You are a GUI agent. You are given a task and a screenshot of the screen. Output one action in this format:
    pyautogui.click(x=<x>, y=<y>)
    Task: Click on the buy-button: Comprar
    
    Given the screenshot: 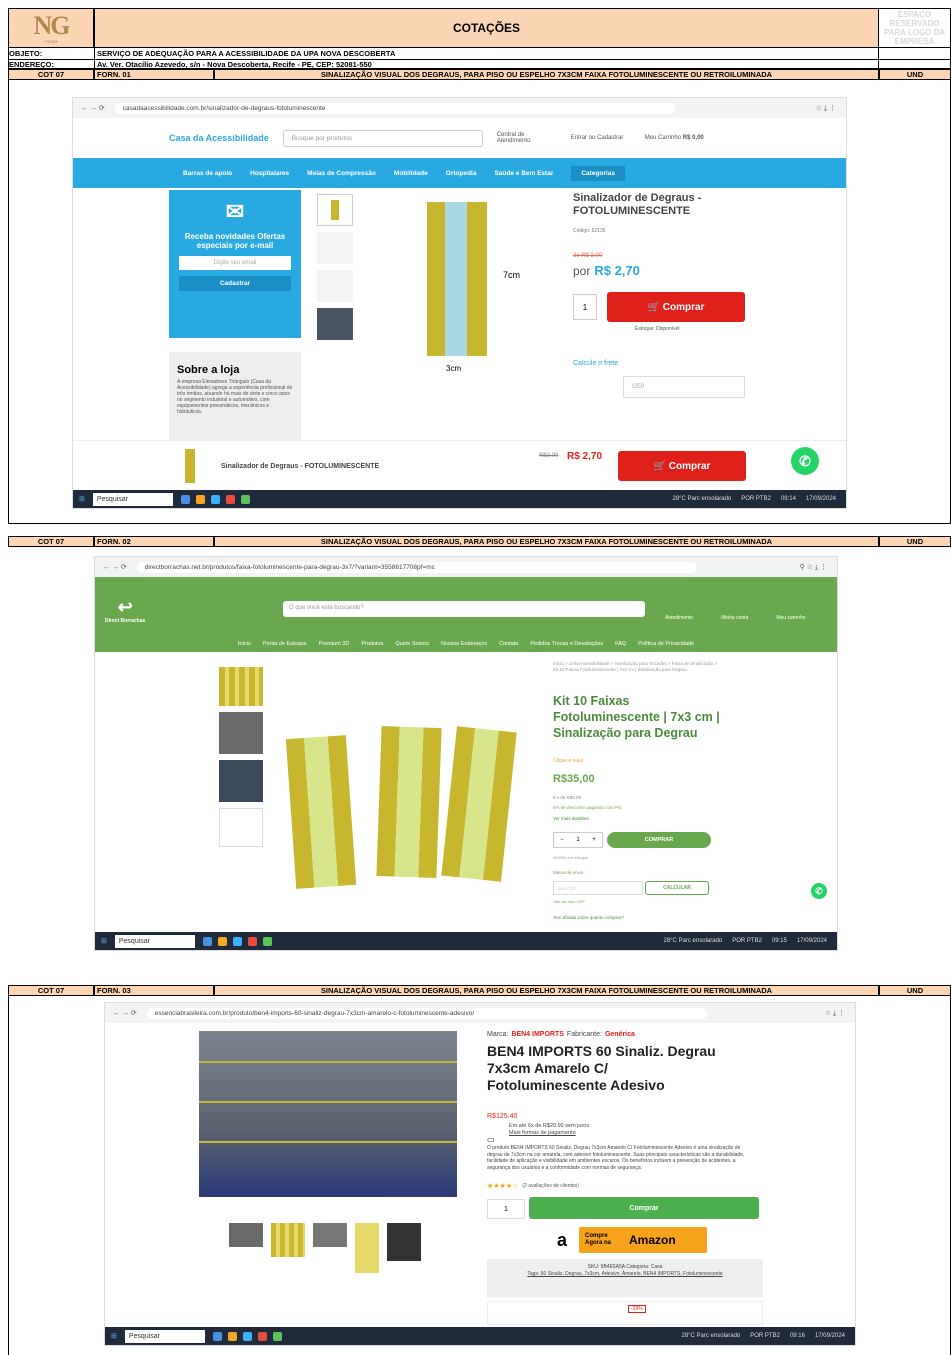 What is the action you would take?
    pyautogui.click(x=644, y=1208)
    